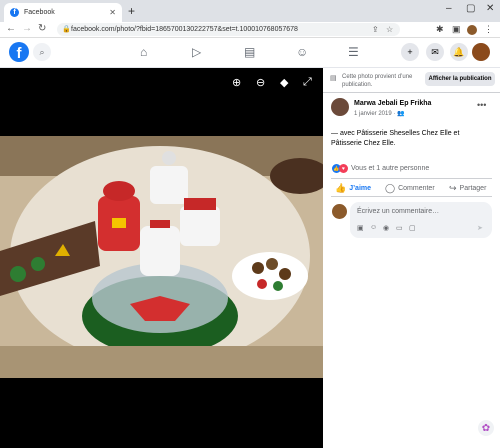  Describe the element at coordinates (421, 220) in the screenshot. I see `comment-input: Écrivez un commentaire… ▣ ☺ ◉ ▭ ▢ ➤` at that location.